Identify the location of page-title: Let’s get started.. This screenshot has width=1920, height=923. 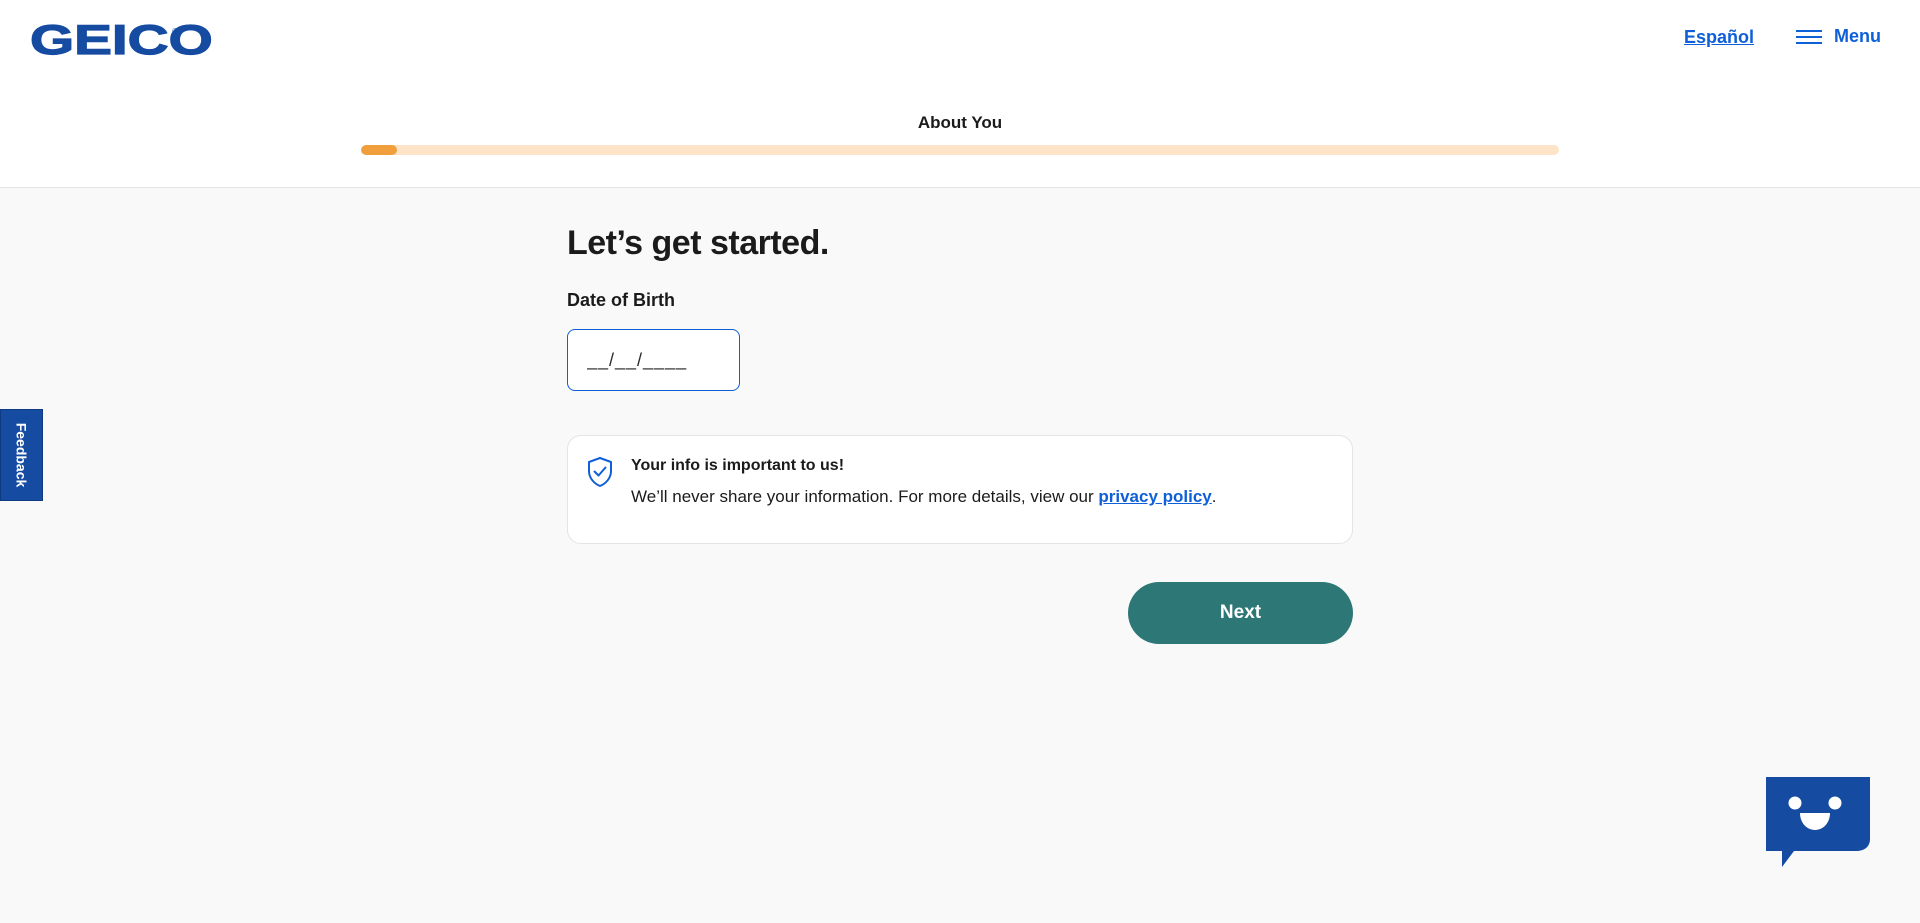
(698, 243).